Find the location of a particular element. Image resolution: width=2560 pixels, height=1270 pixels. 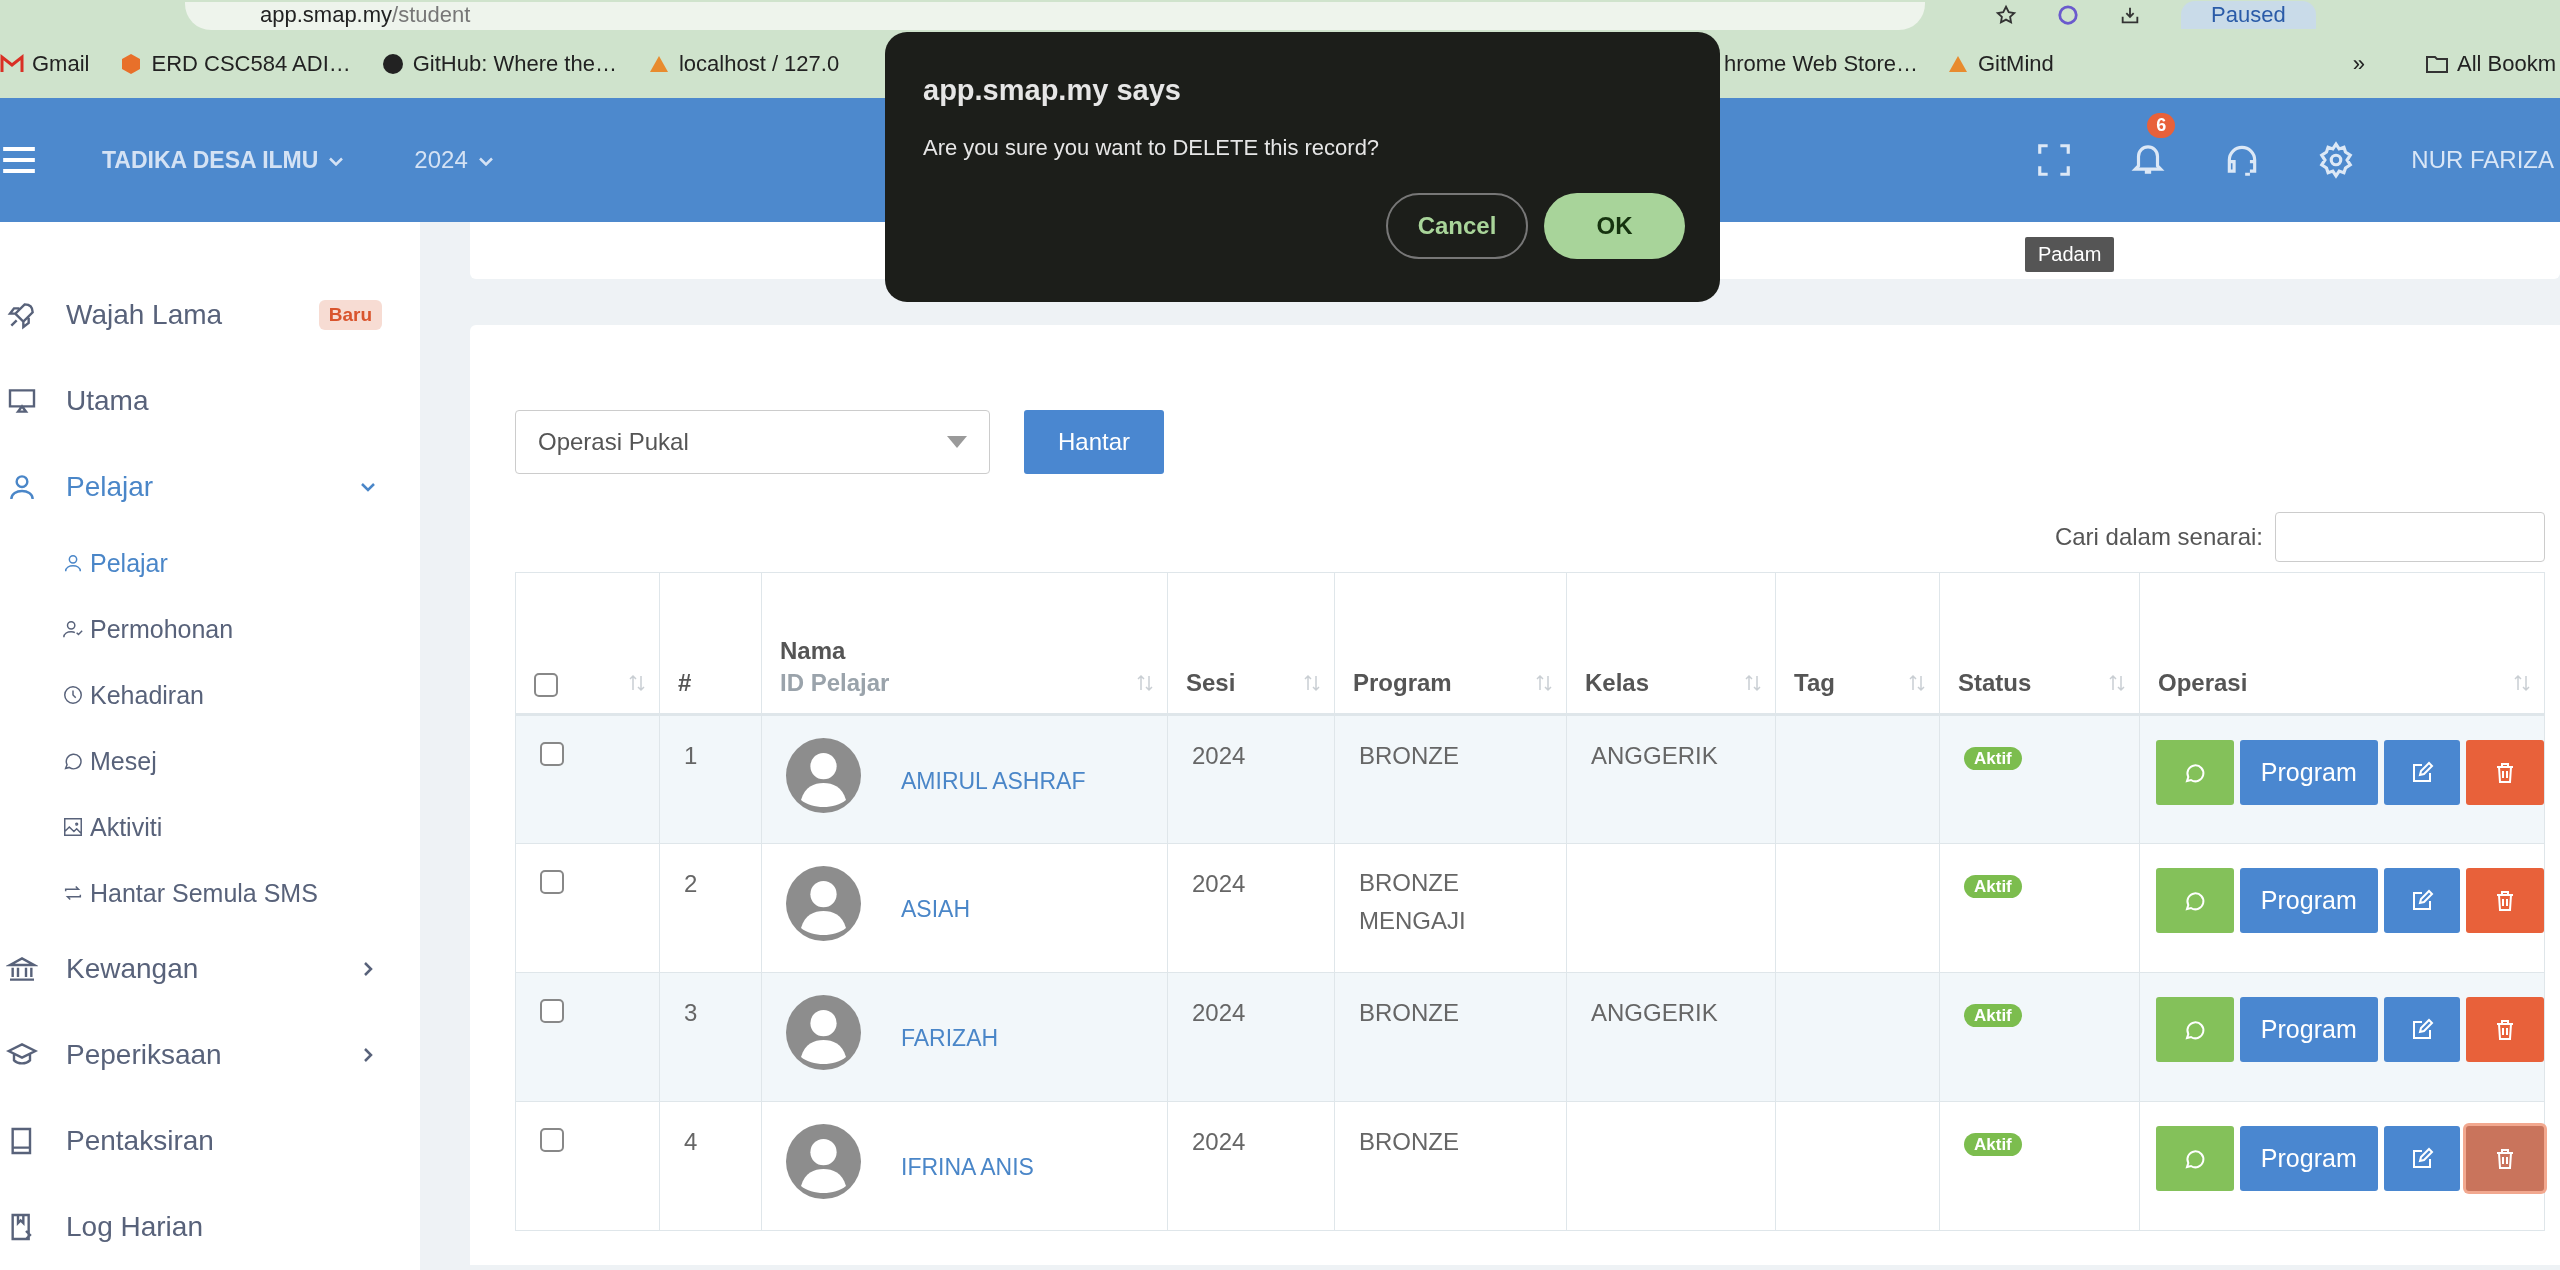

address-bar: app.smap.my/student is located at coordinates (1055, 16).